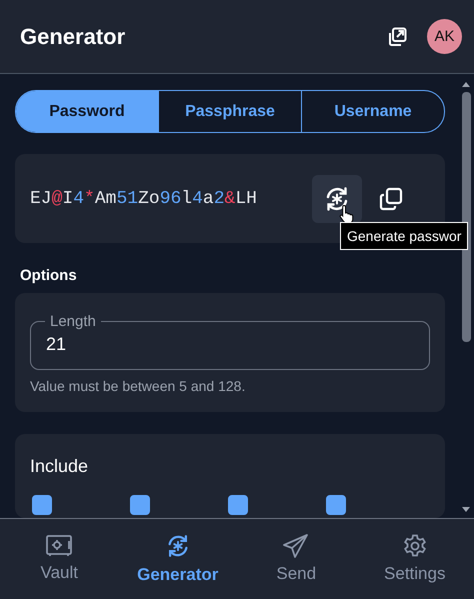 The image size is (474, 599). What do you see at coordinates (230, 341) in the screenshot?
I see `length-field: Length 21` at bounding box center [230, 341].